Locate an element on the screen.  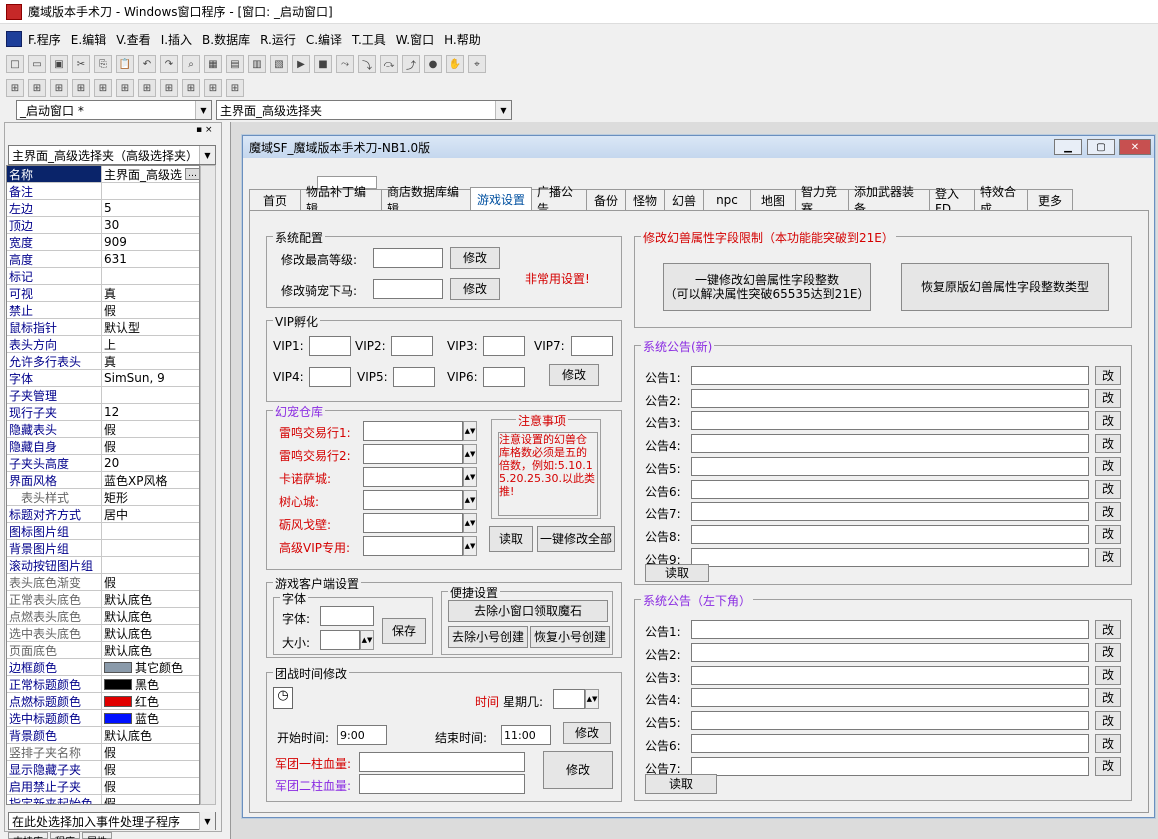
tab-6: 怪物 is located at coordinates (645, 199).